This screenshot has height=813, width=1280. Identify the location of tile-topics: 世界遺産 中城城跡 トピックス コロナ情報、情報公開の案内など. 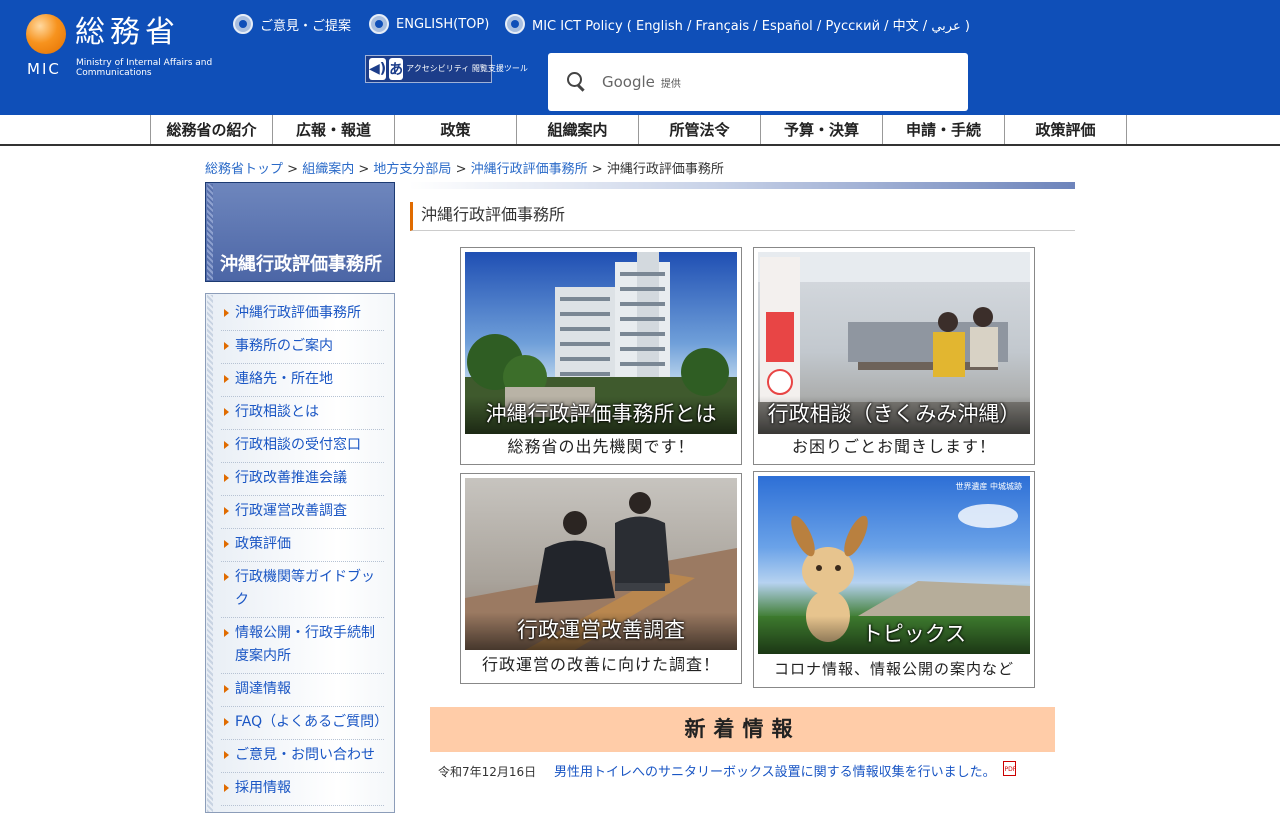
(894, 579).